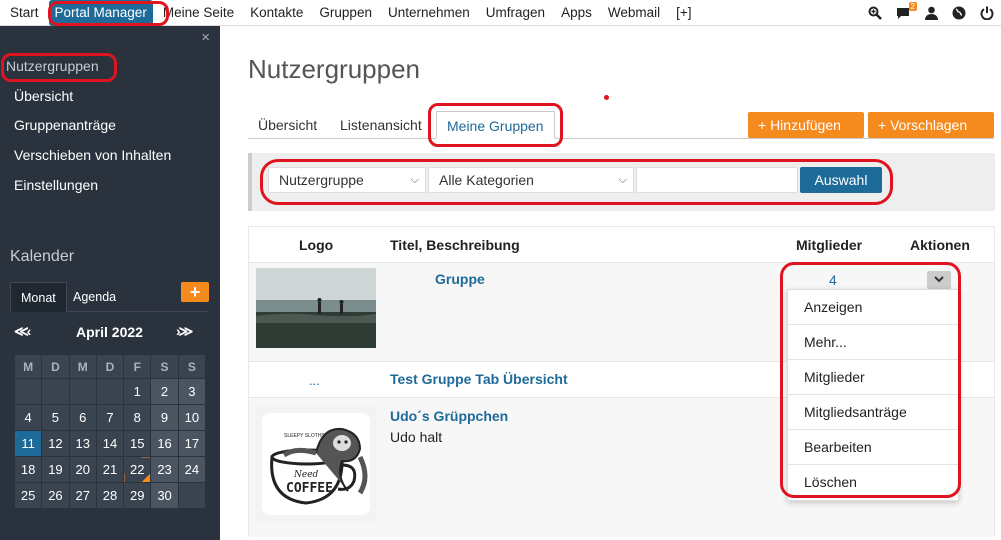  Describe the element at coordinates (192, 443) in the screenshot. I see `calendar-day: 17` at that location.